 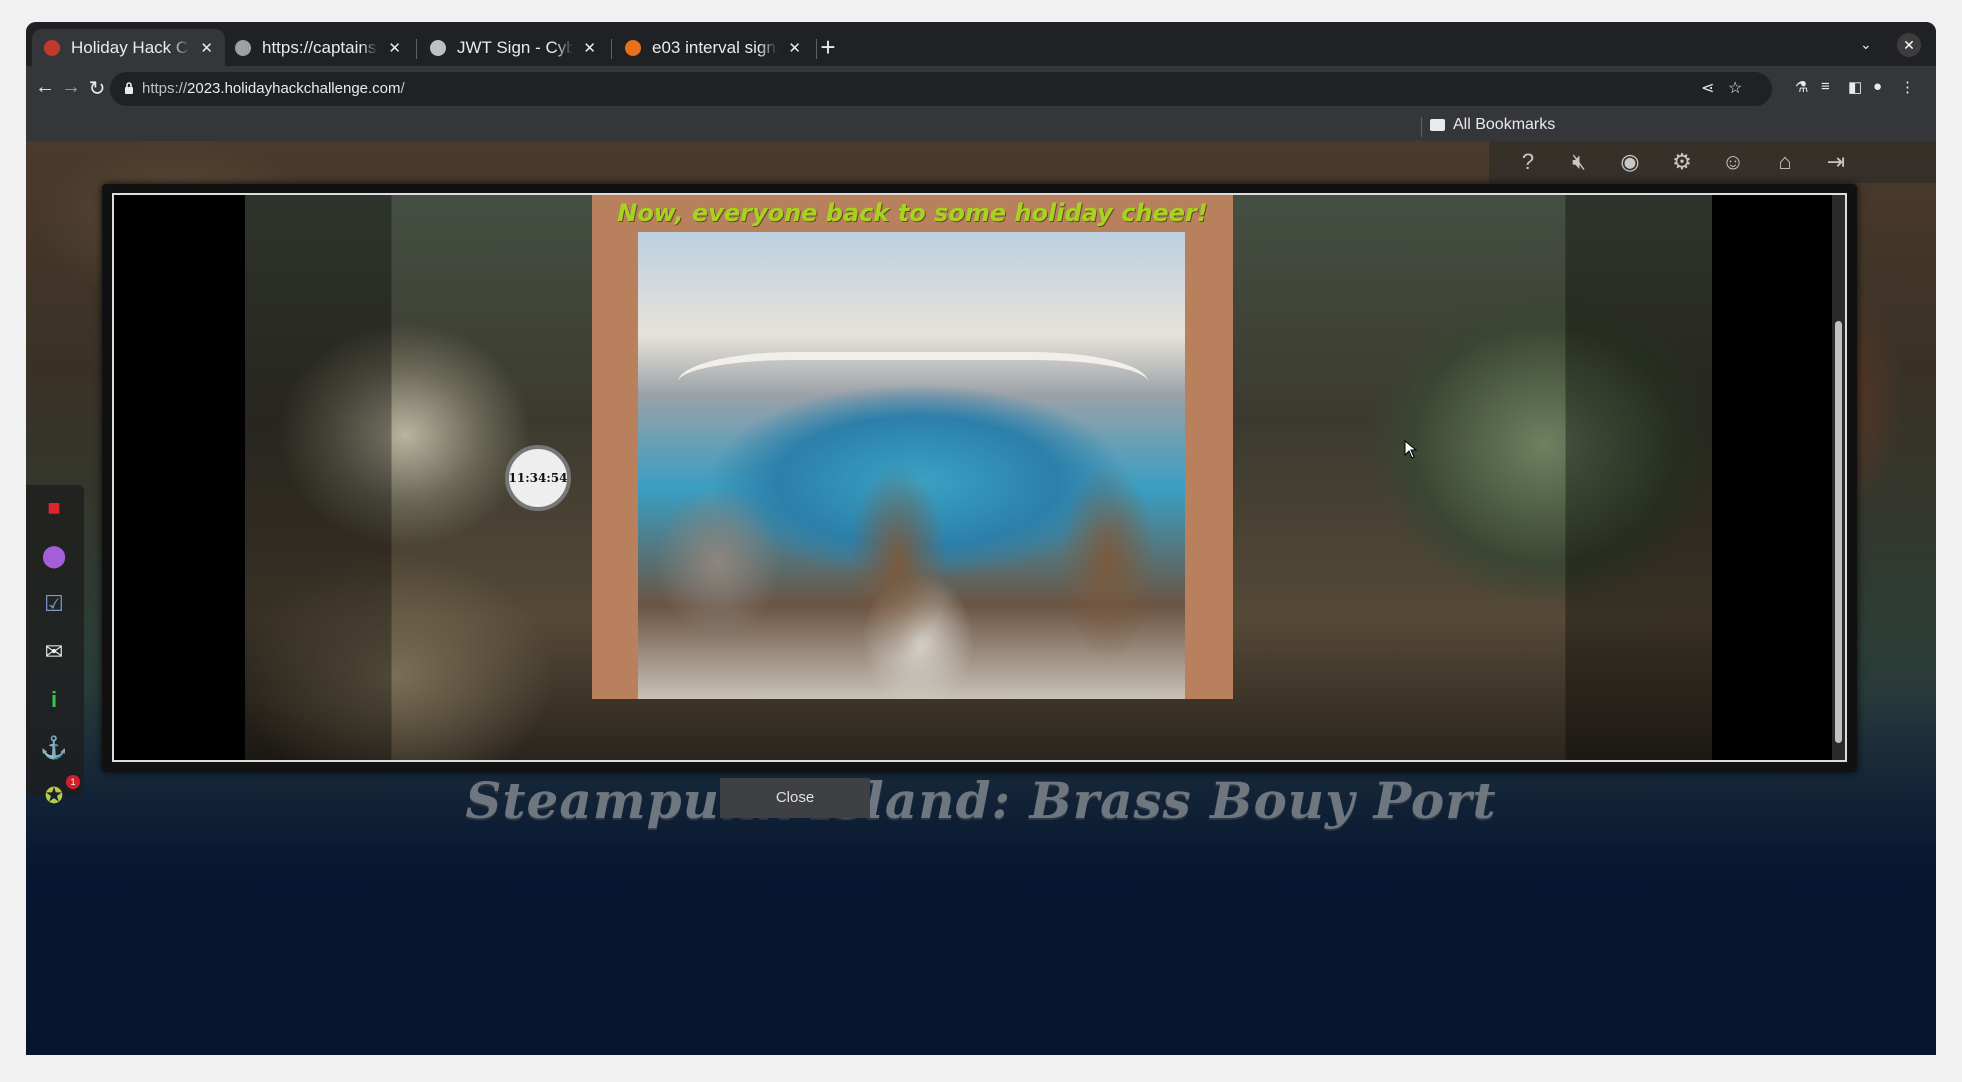 I want to click on tab-search-chevron-icon: ⌄, so click(x=1866, y=44).